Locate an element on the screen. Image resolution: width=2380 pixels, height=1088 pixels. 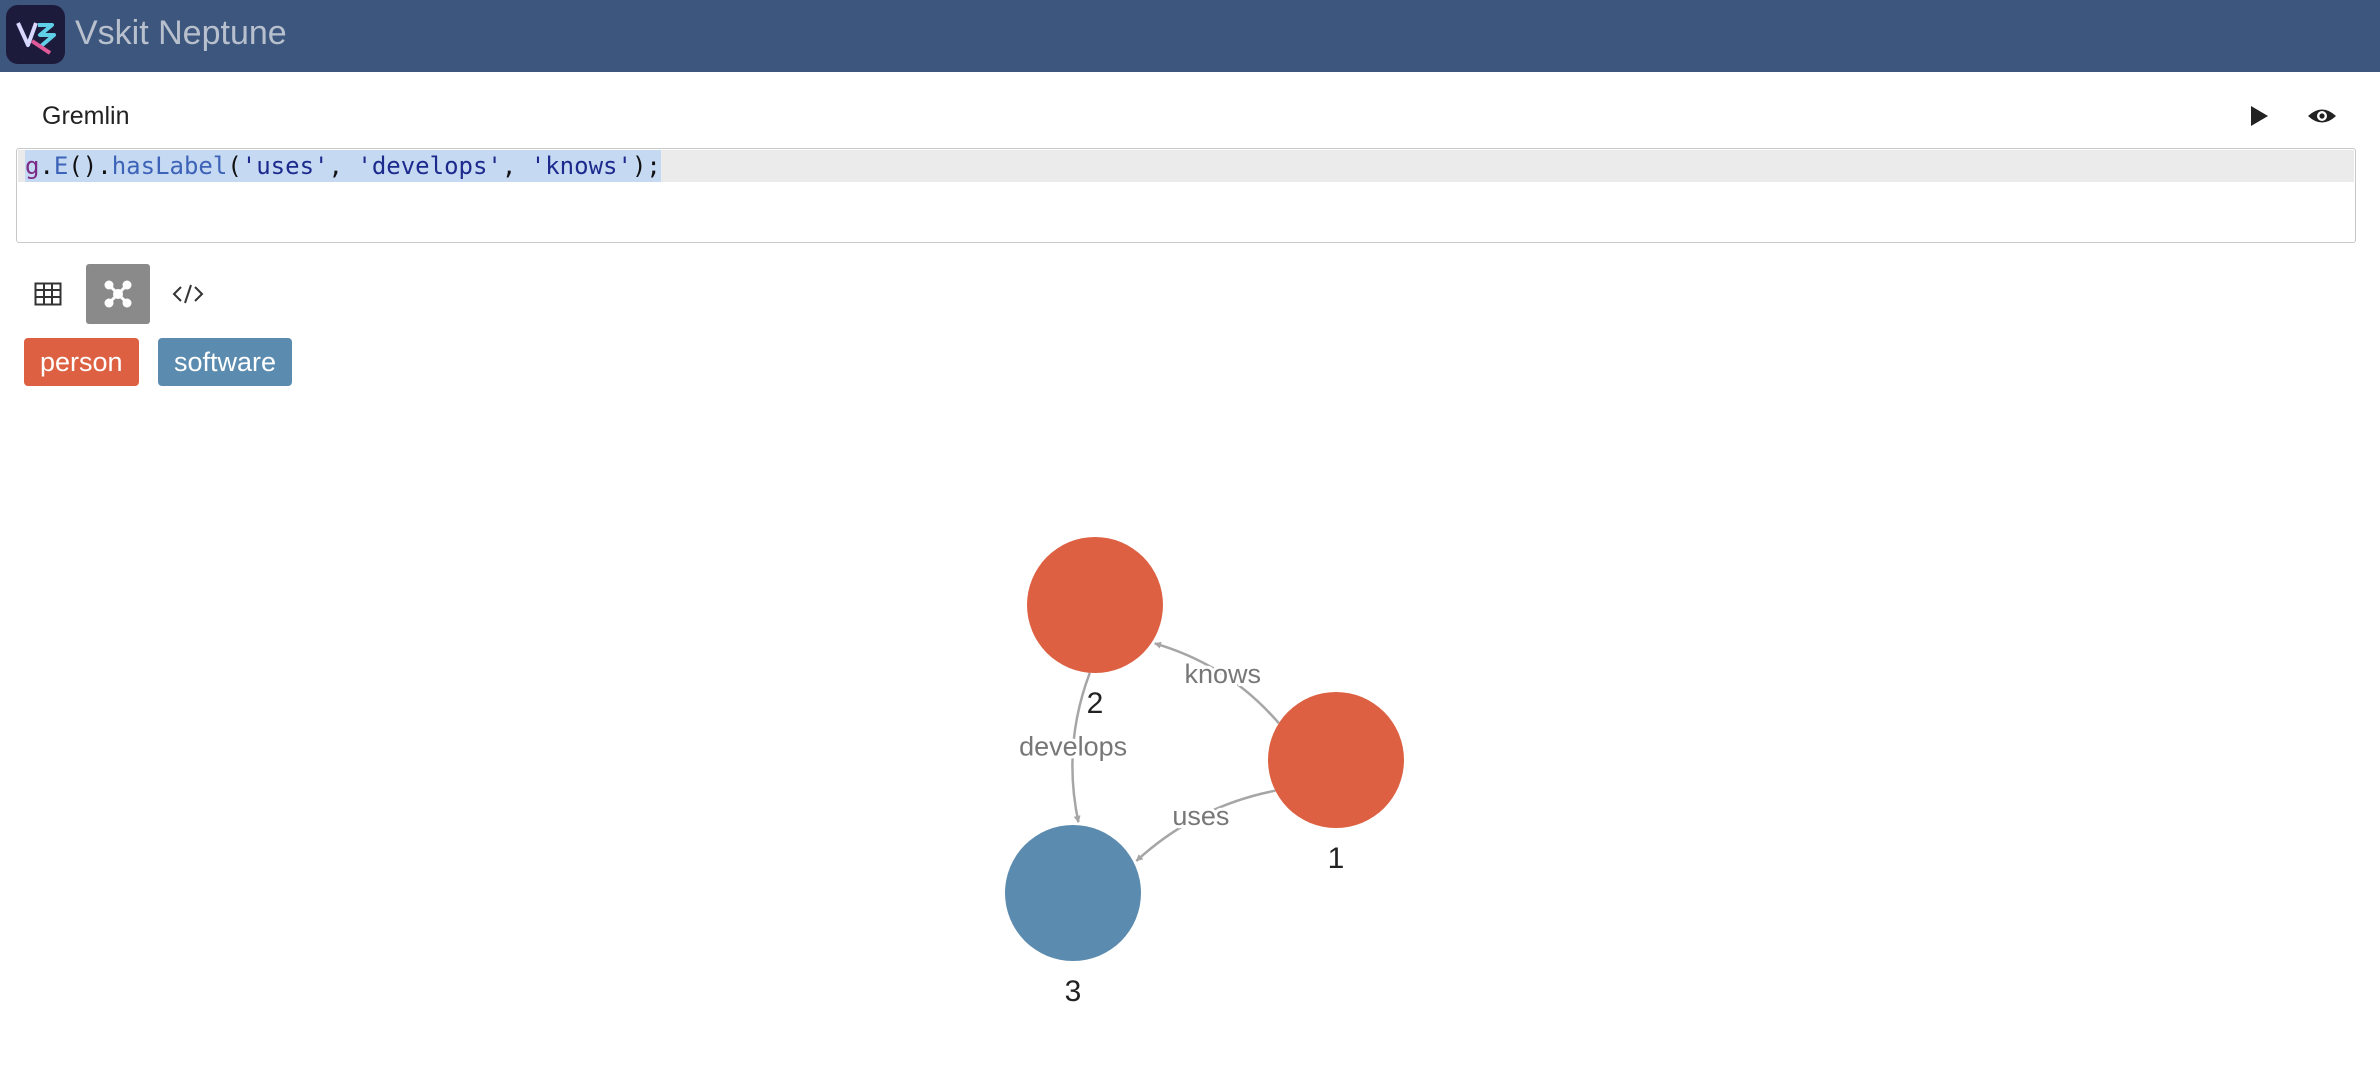
legend-person-badge: person is located at coordinates (81, 362).